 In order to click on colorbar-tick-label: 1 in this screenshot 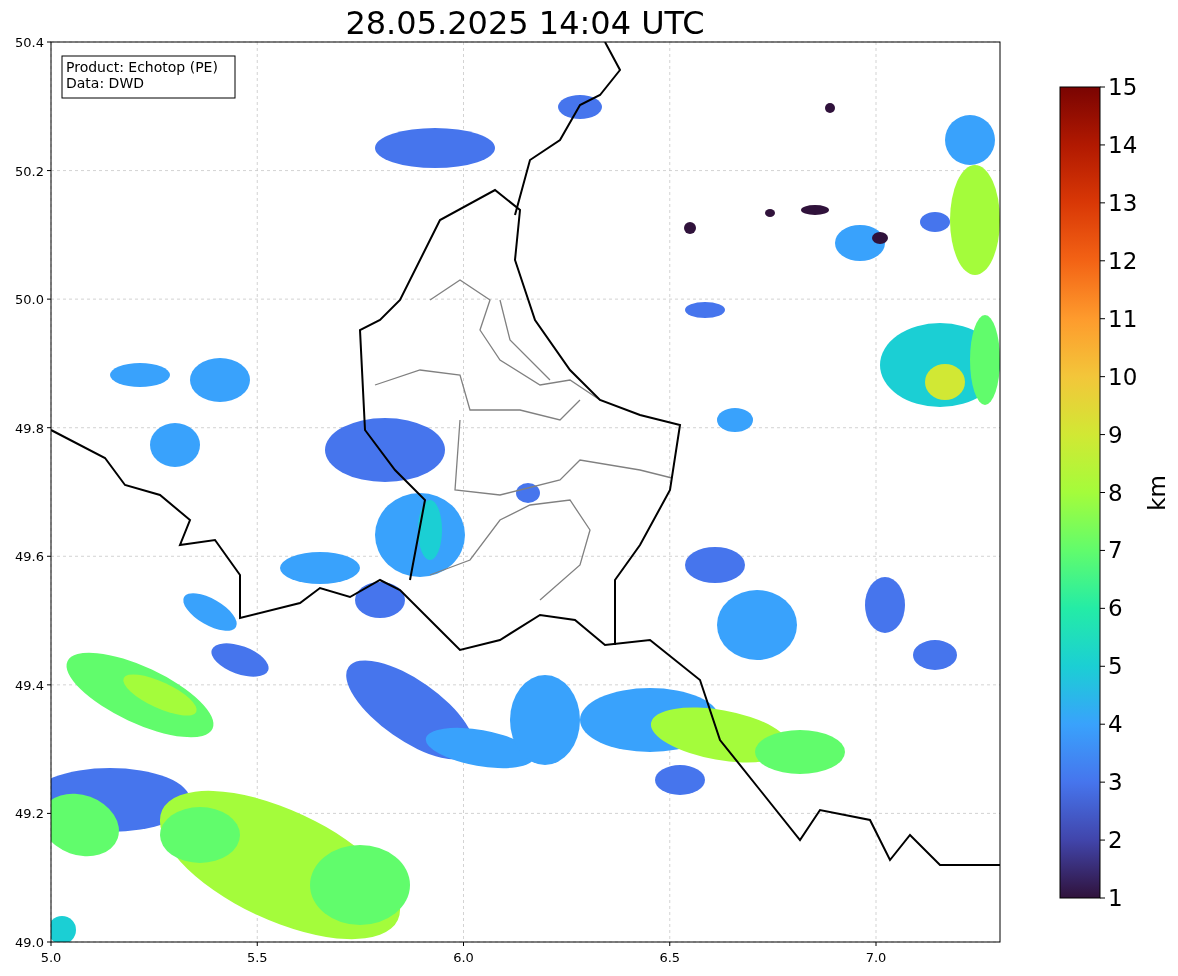, I will do `click(1115, 898)`.